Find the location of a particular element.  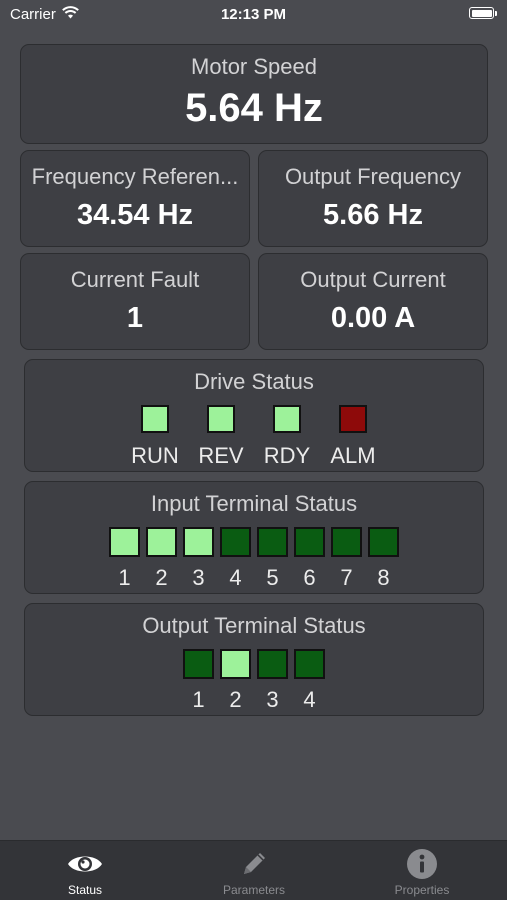

input-terminal-8: 8 is located at coordinates (383, 559).